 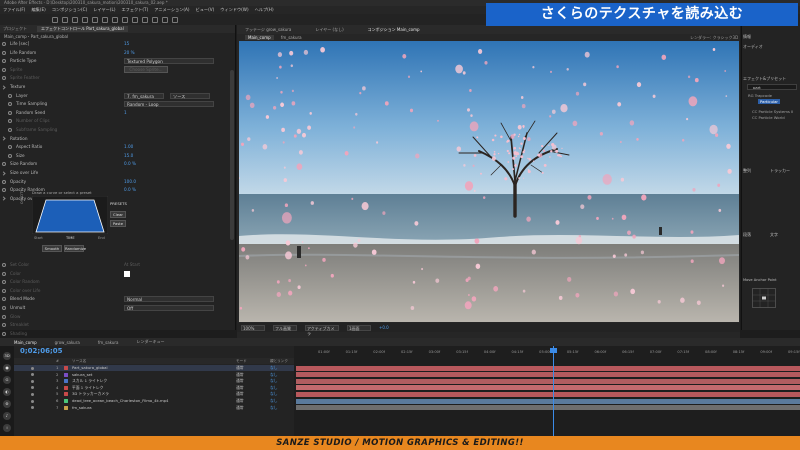 I want to click on info-label: 情報, so click(x=747, y=37).